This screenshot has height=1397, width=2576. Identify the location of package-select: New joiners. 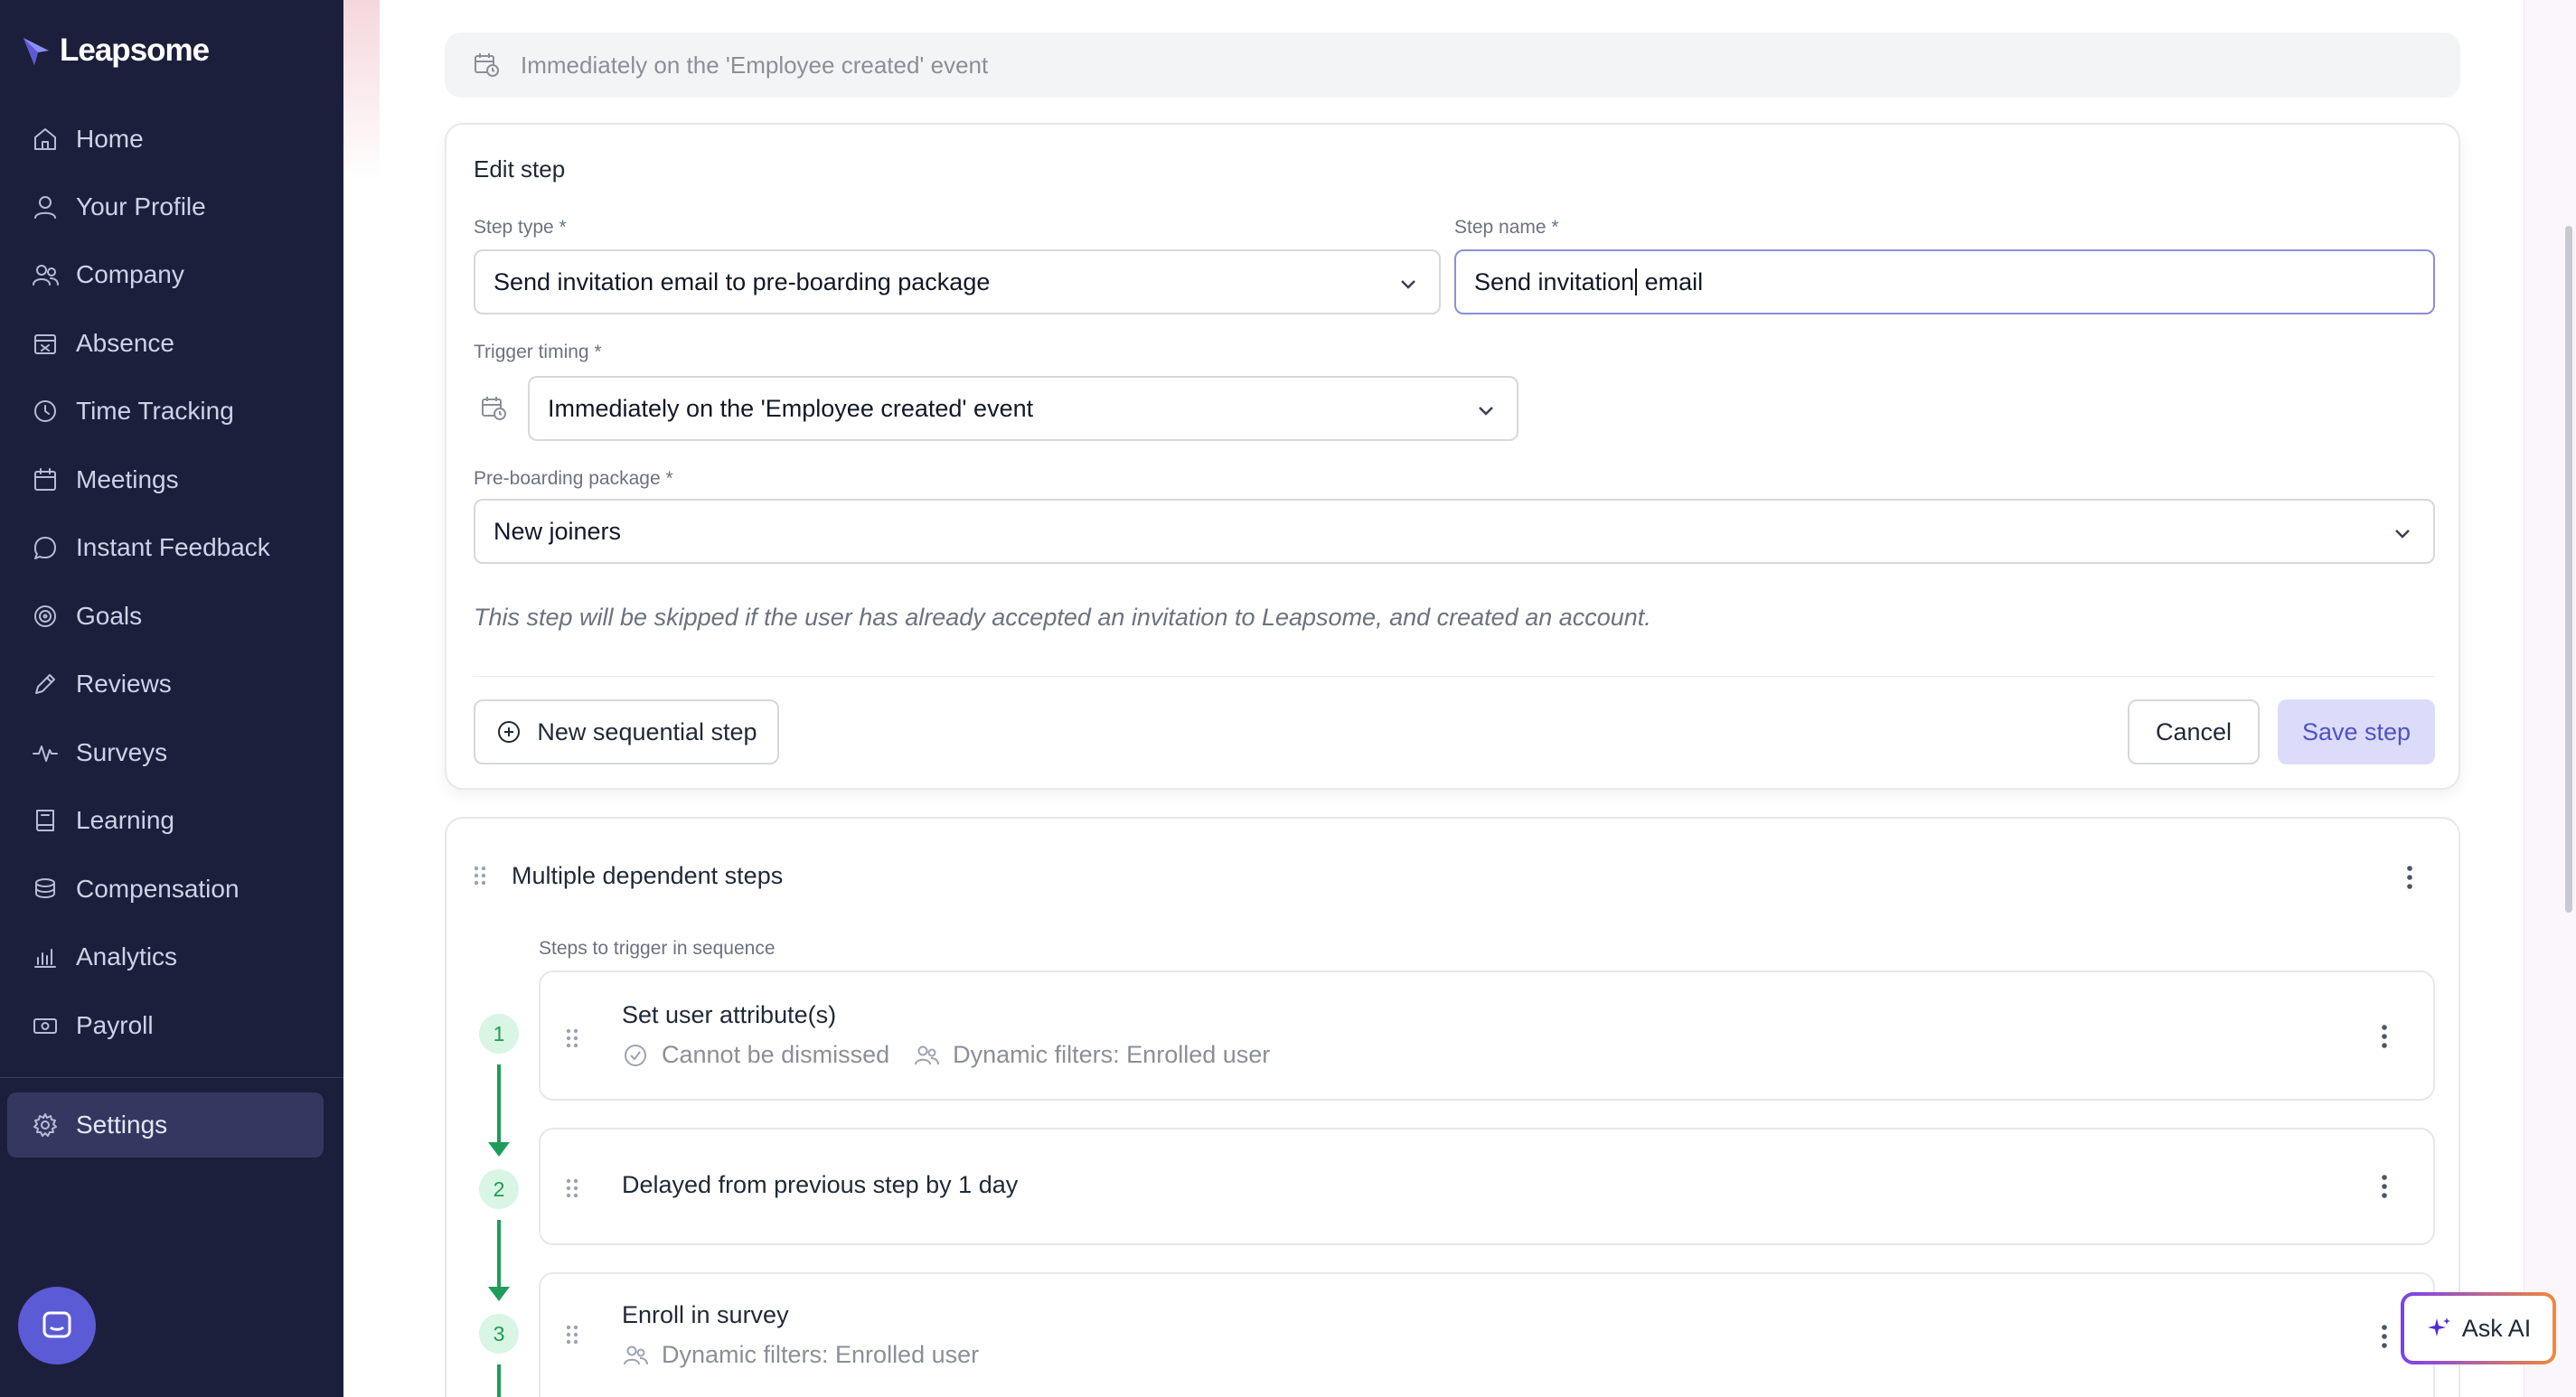
(1455, 531).